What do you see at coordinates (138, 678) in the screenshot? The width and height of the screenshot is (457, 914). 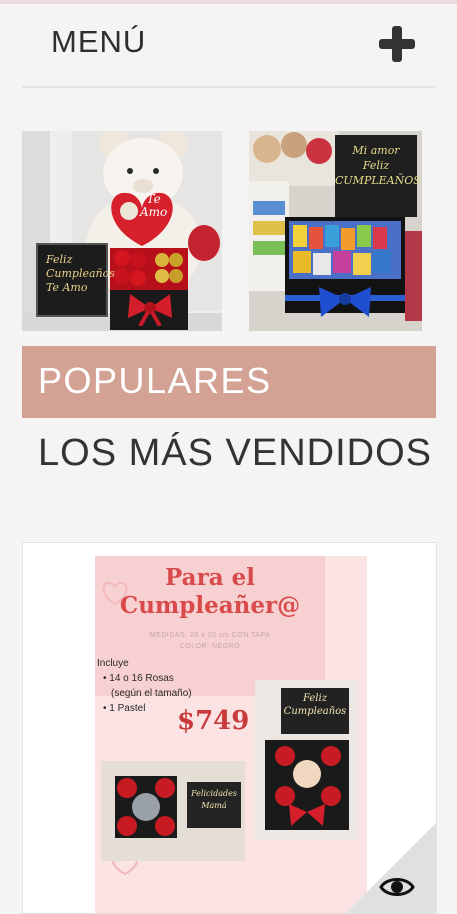 I see `includes-bullet1: • 14 o 16 Rosas` at bounding box center [138, 678].